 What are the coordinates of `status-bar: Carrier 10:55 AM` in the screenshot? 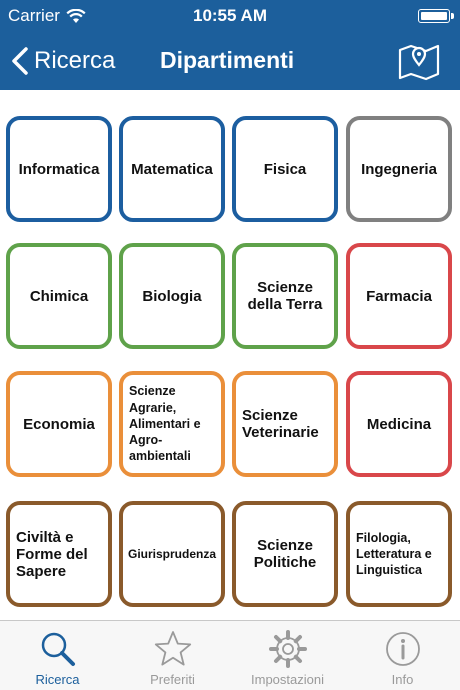 It's located at (230, 16).